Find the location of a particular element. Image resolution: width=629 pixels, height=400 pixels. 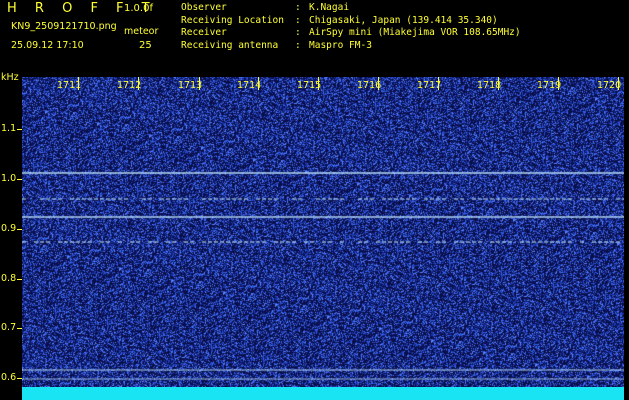

info-key: Receiving Location is located at coordinates (232, 20).